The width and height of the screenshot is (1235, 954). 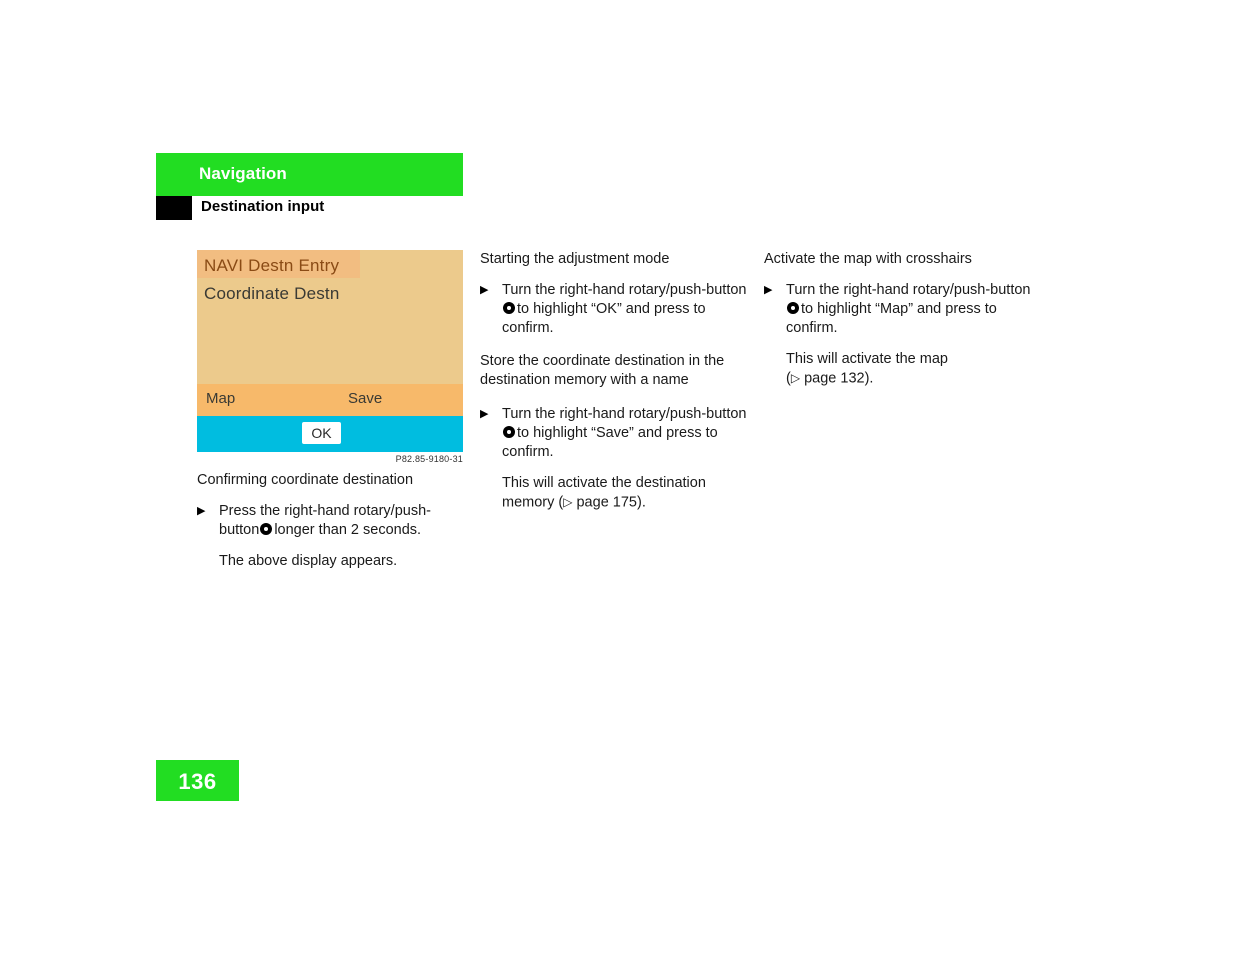 What do you see at coordinates (898, 369) in the screenshot?
I see `note-activate-map: This will activate the map (▷ page 132).` at bounding box center [898, 369].